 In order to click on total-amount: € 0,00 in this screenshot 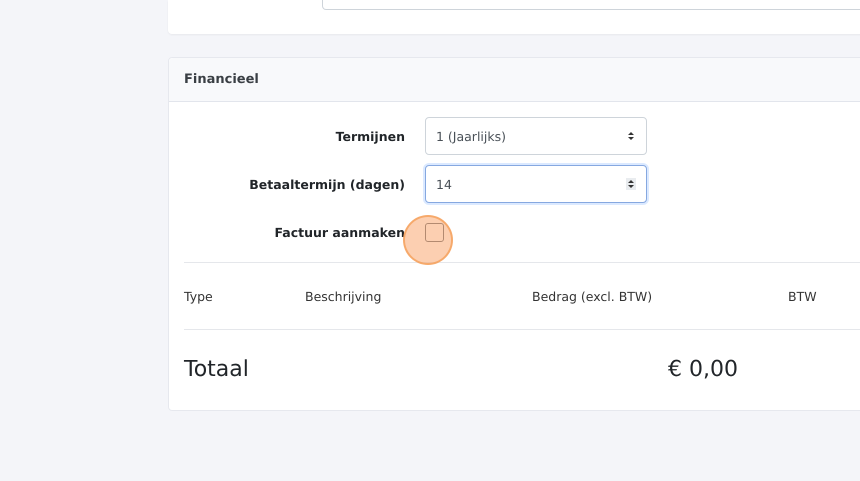, I will do `click(703, 369)`.